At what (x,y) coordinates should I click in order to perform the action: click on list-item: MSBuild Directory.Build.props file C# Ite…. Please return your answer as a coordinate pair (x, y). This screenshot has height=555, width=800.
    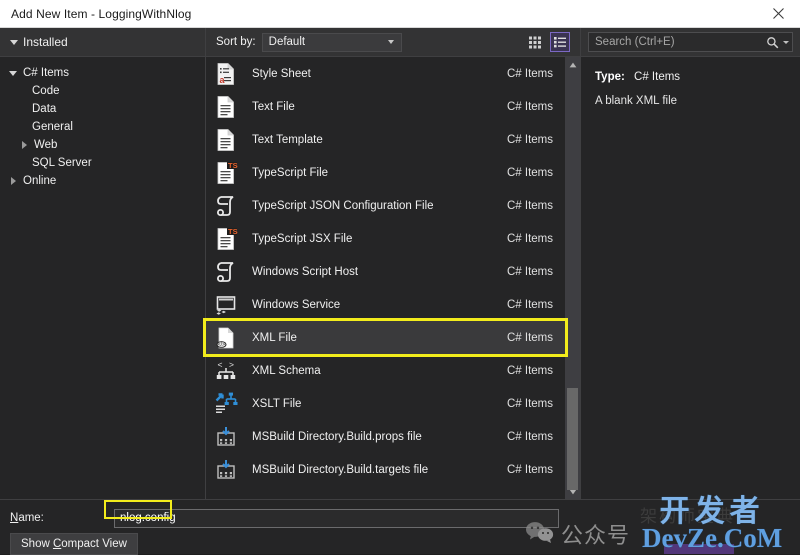
    Looking at the image, I should click on (385, 436).